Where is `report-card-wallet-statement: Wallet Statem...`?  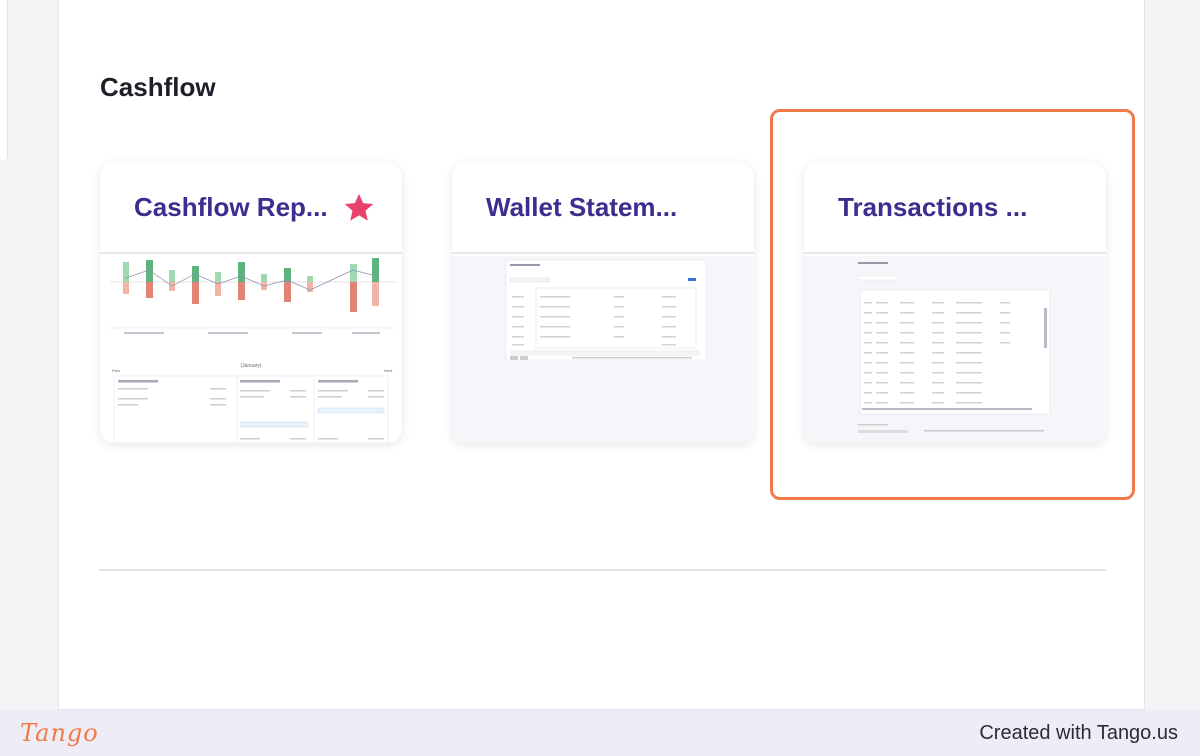
report-card-wallet-statement: Wallet Statem... is located at coordinates (603, 303).